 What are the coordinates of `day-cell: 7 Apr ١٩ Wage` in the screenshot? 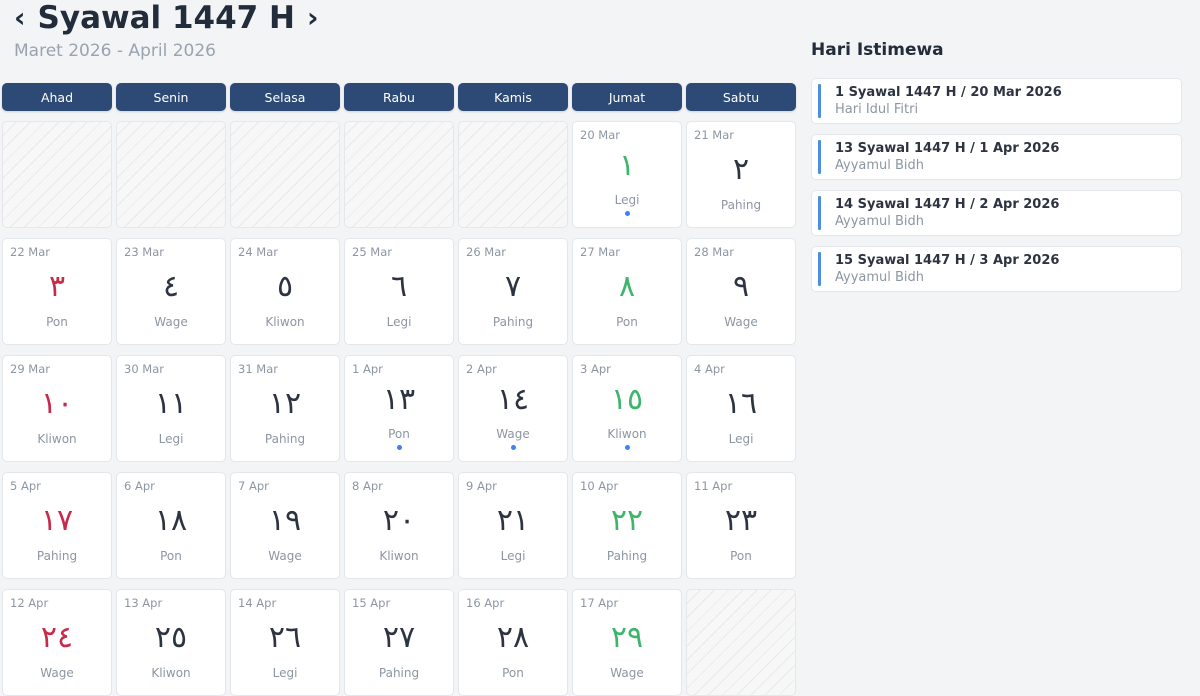 It's located at (285, 525).